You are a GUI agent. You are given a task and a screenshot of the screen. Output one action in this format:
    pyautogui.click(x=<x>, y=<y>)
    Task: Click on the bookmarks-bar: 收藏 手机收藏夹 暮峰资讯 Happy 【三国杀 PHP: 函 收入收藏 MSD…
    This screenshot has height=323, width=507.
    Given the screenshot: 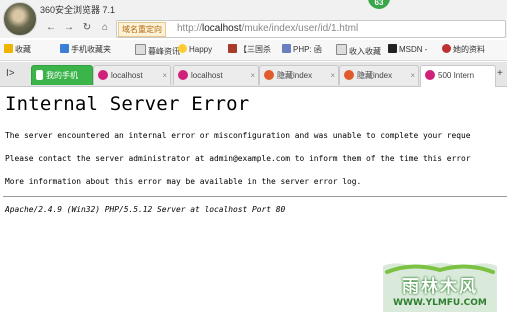 What is the action you would take?
    pyautogui.click(x=253, y=50)
    